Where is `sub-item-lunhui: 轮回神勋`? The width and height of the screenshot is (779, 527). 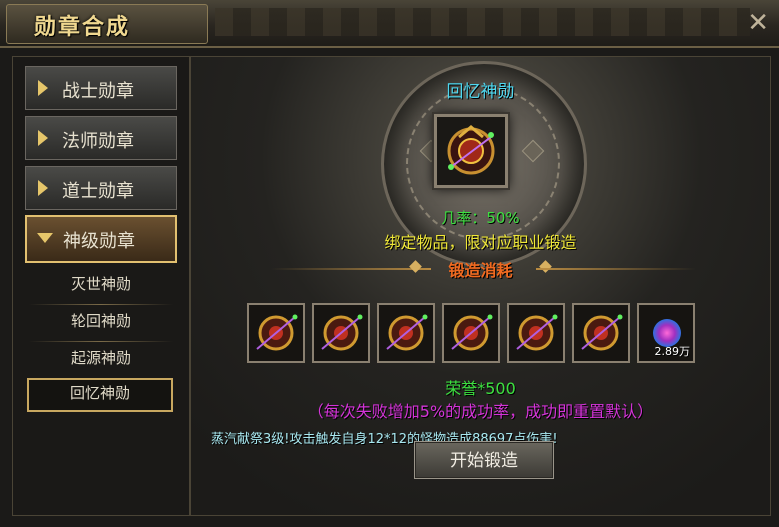 sub-item-lunhui: 轮回神勋 is located at coordinates (101, 324).